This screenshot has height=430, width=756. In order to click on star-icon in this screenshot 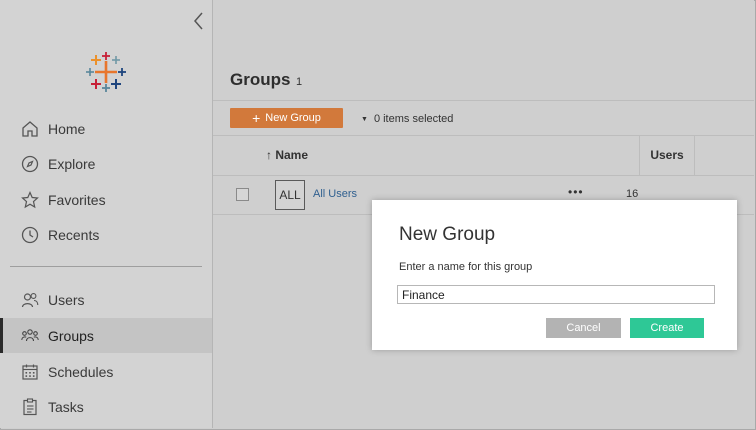, I will do `click(30, 200)`.